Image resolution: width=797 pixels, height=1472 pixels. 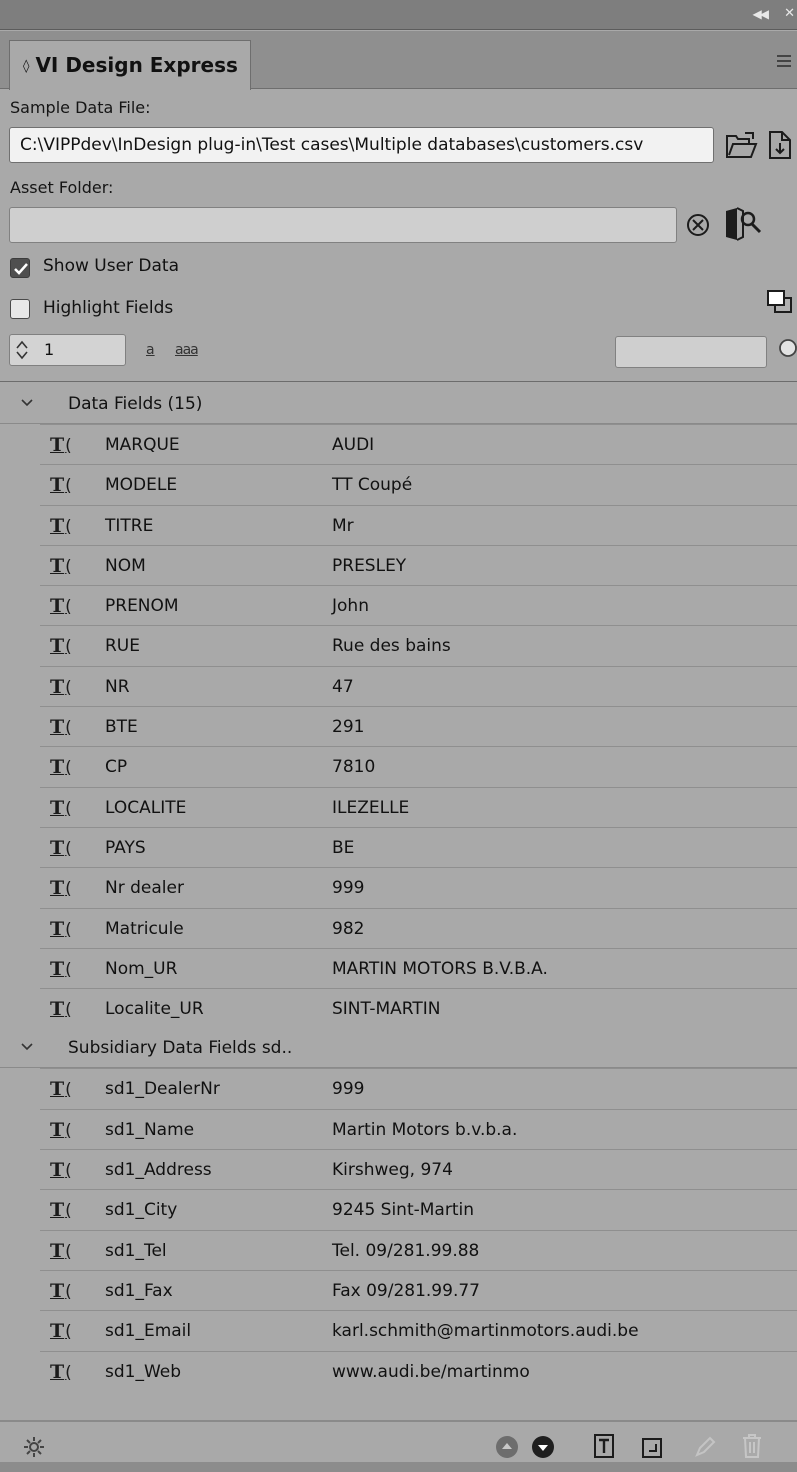 What do you see at coordinates (180, 1048) in the screenshot?
I see `group-name: Subsidiary Data Fields sd..` at bounding box center [180, 1048].